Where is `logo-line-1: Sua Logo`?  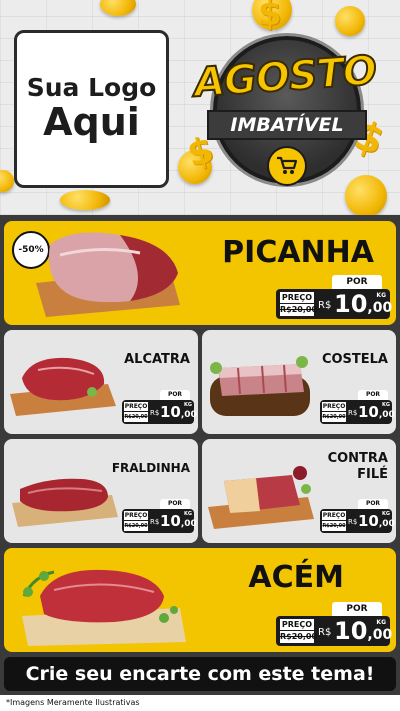 logo-line-1: Sua Logo is located at coordinates (91, 88).